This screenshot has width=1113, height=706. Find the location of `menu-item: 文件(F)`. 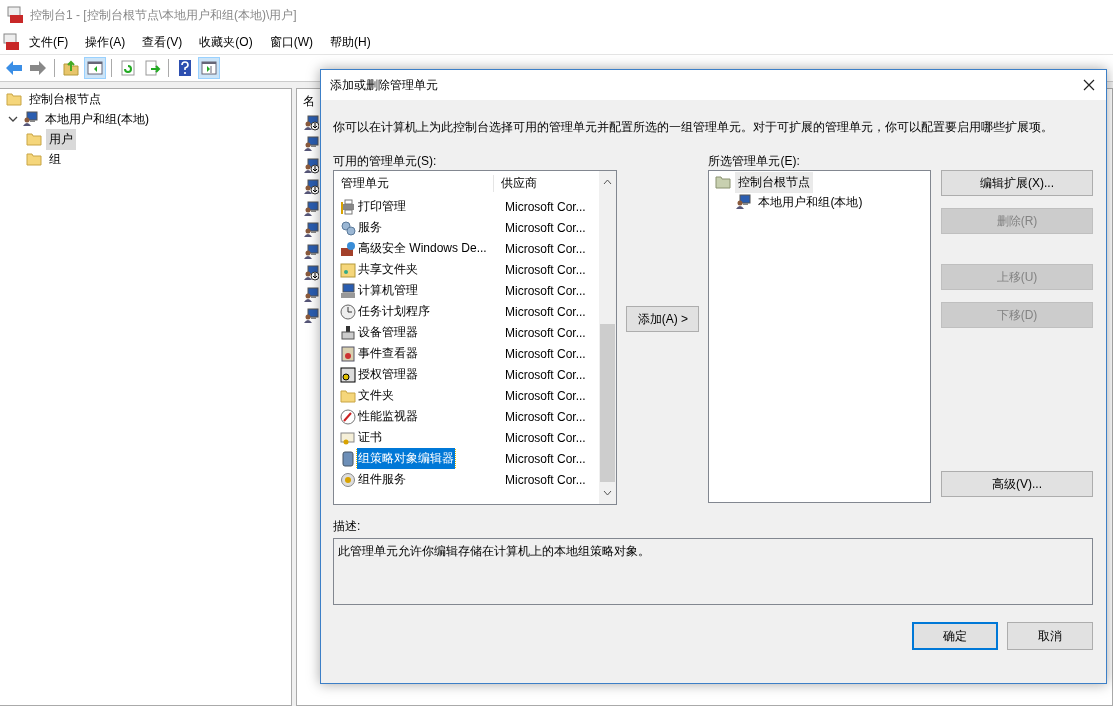

menu-item: 文件(F) is located at coordinates (48, 42).